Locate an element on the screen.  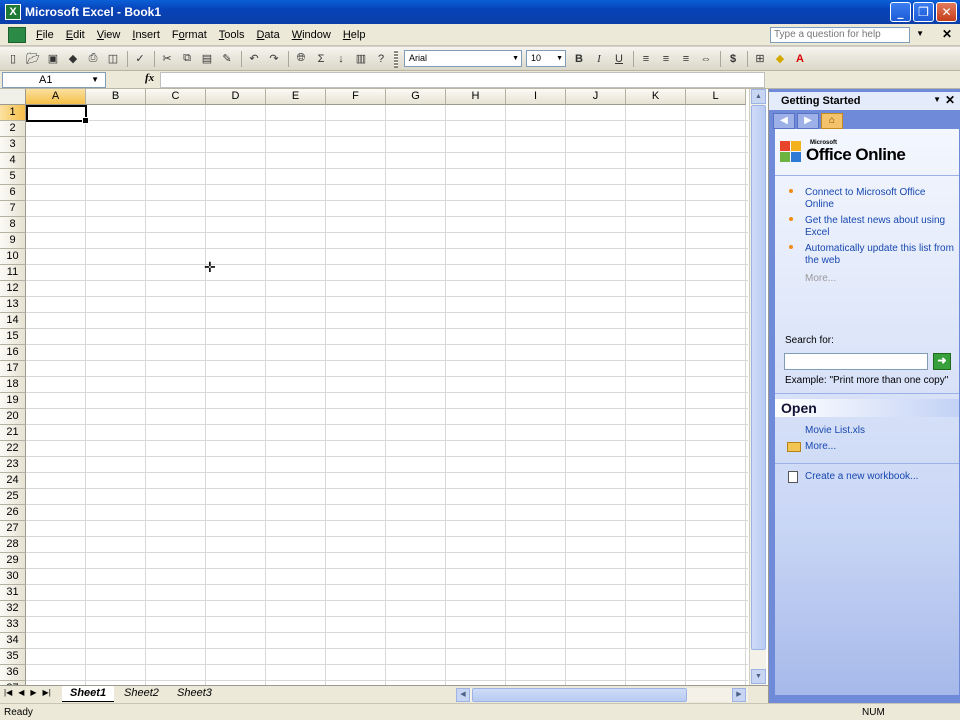
scroll-right-icon: ▶ is located at coordinates (739, 695).